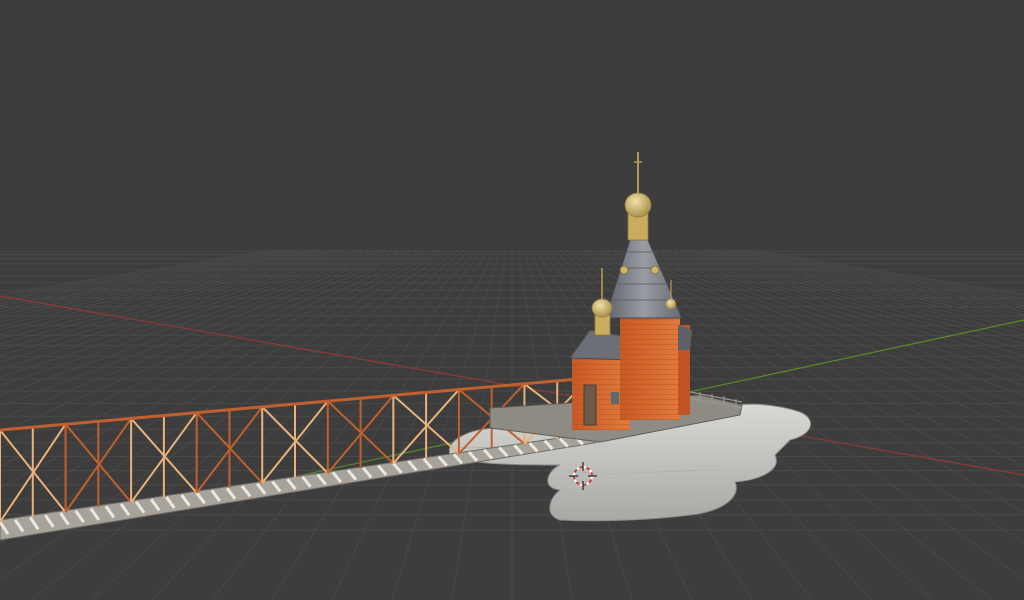 The image size is (1024, 600). I want to click on church-door, so click(590, 405).